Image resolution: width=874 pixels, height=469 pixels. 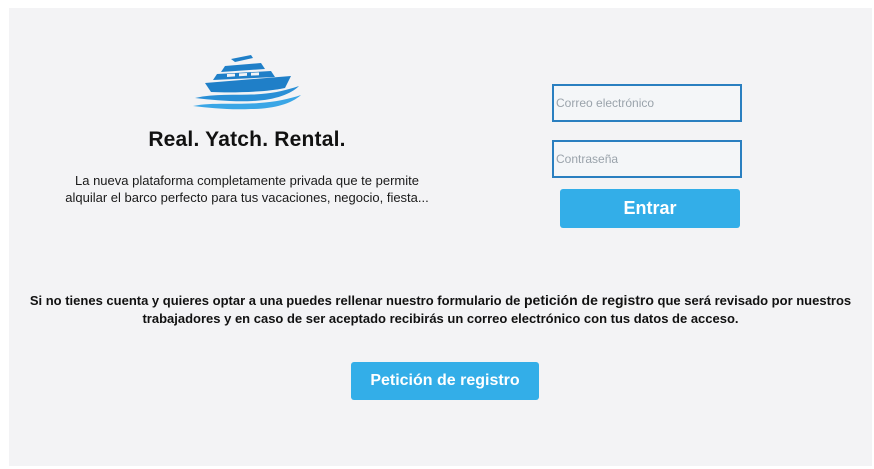 I want to click on brand-title: Real. Yatch. Rental., so click(x=247, y=139).